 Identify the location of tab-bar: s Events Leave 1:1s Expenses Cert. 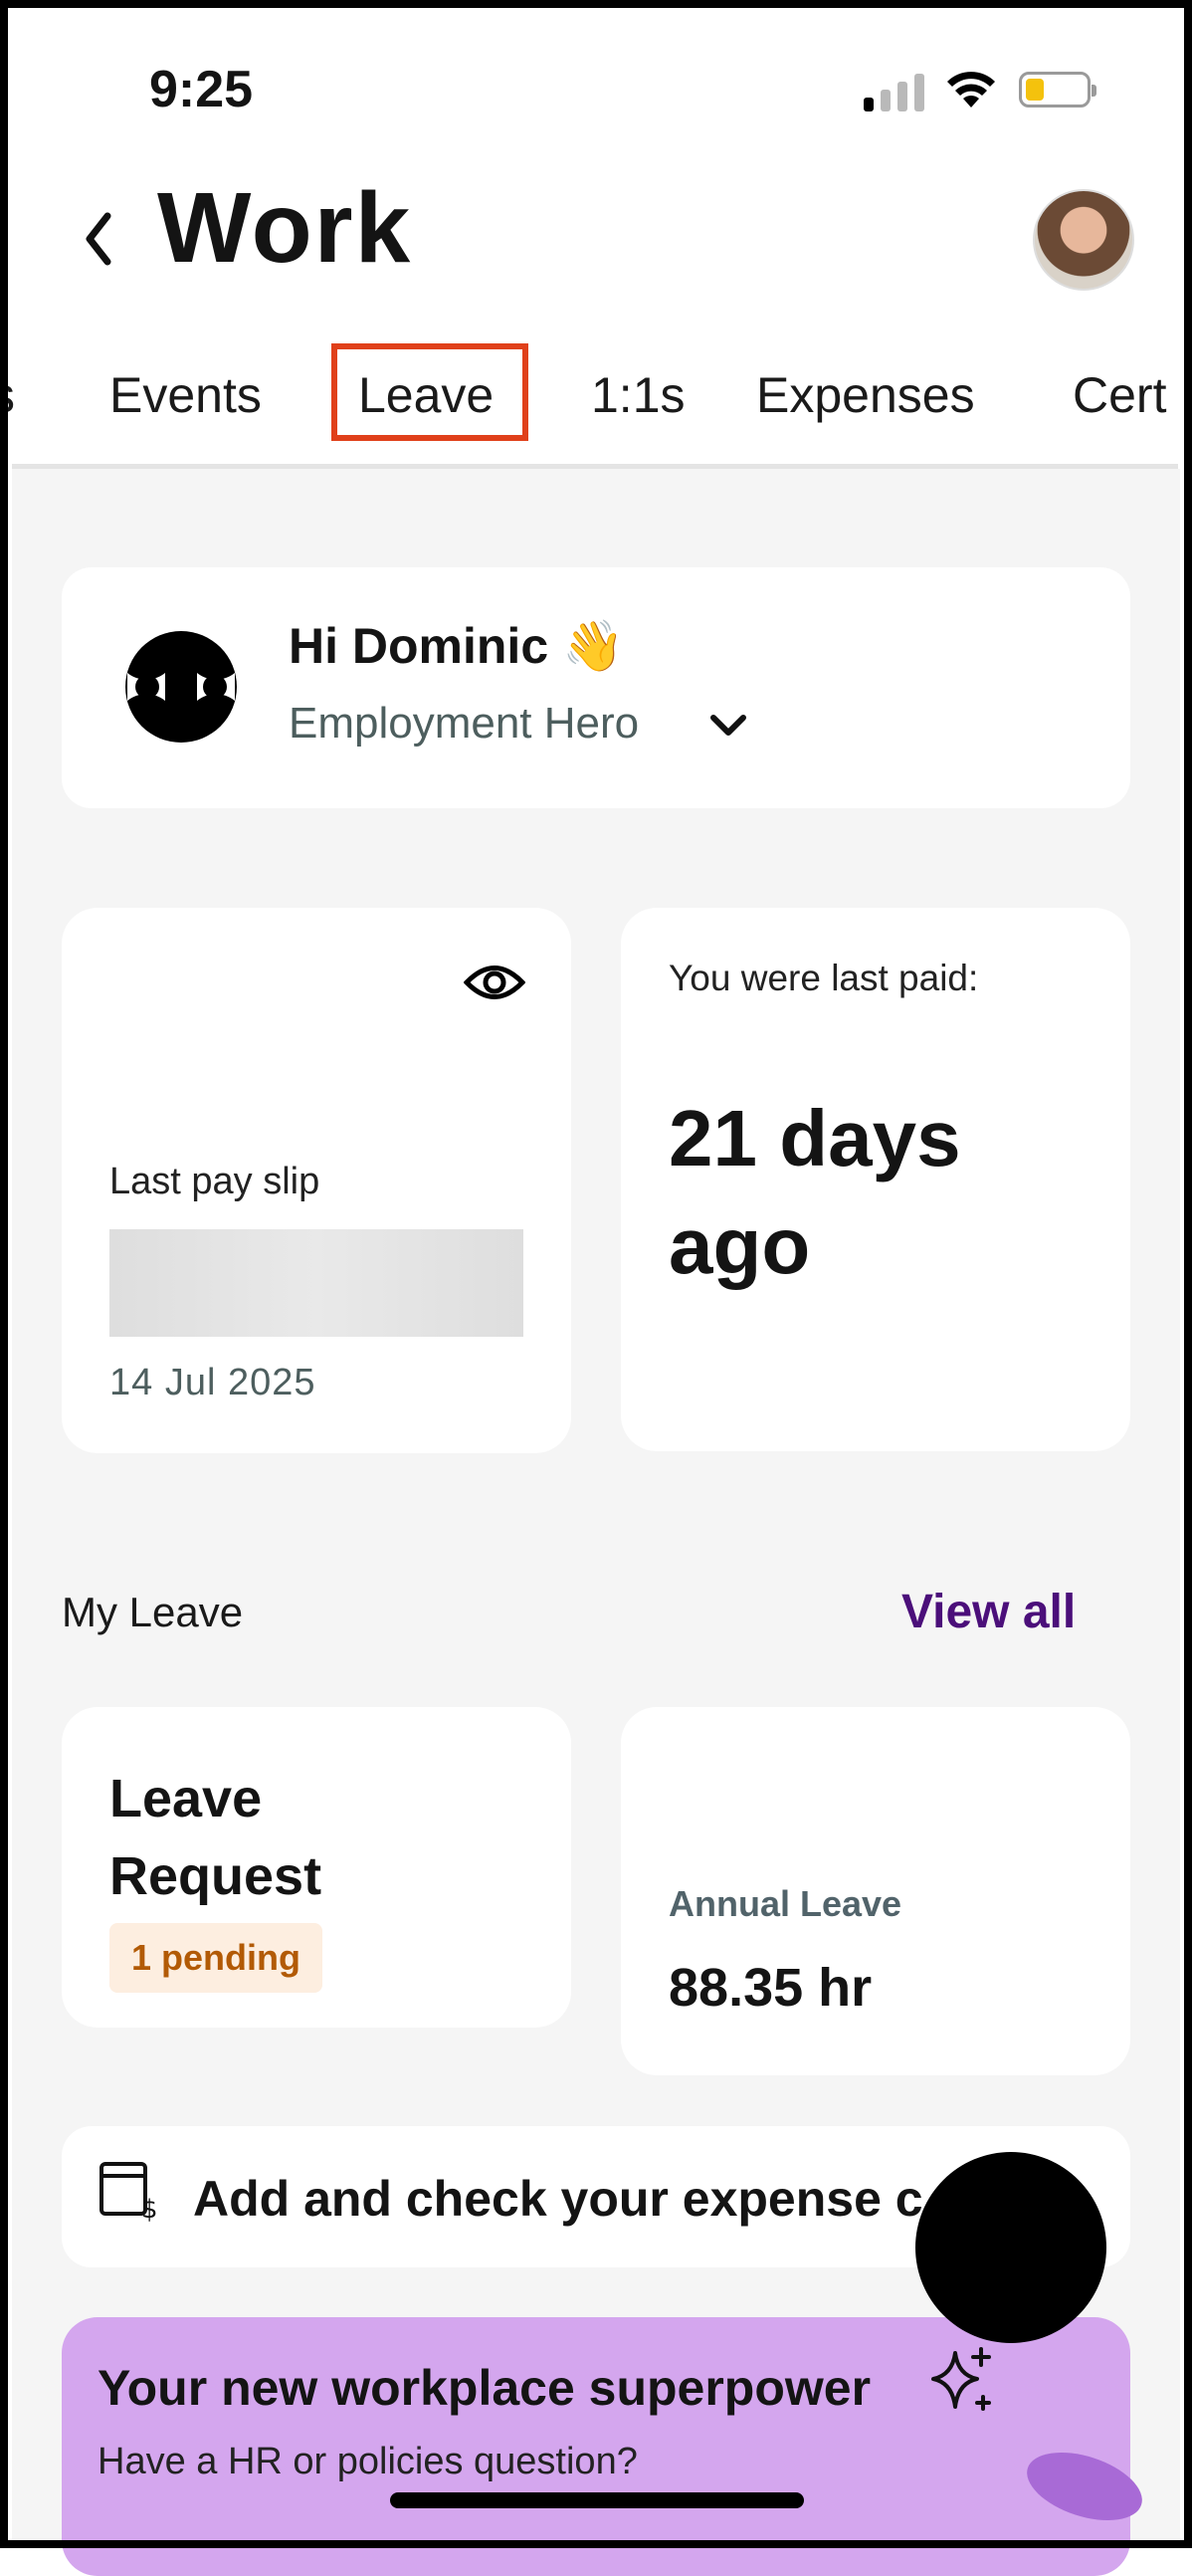
(596, 394).